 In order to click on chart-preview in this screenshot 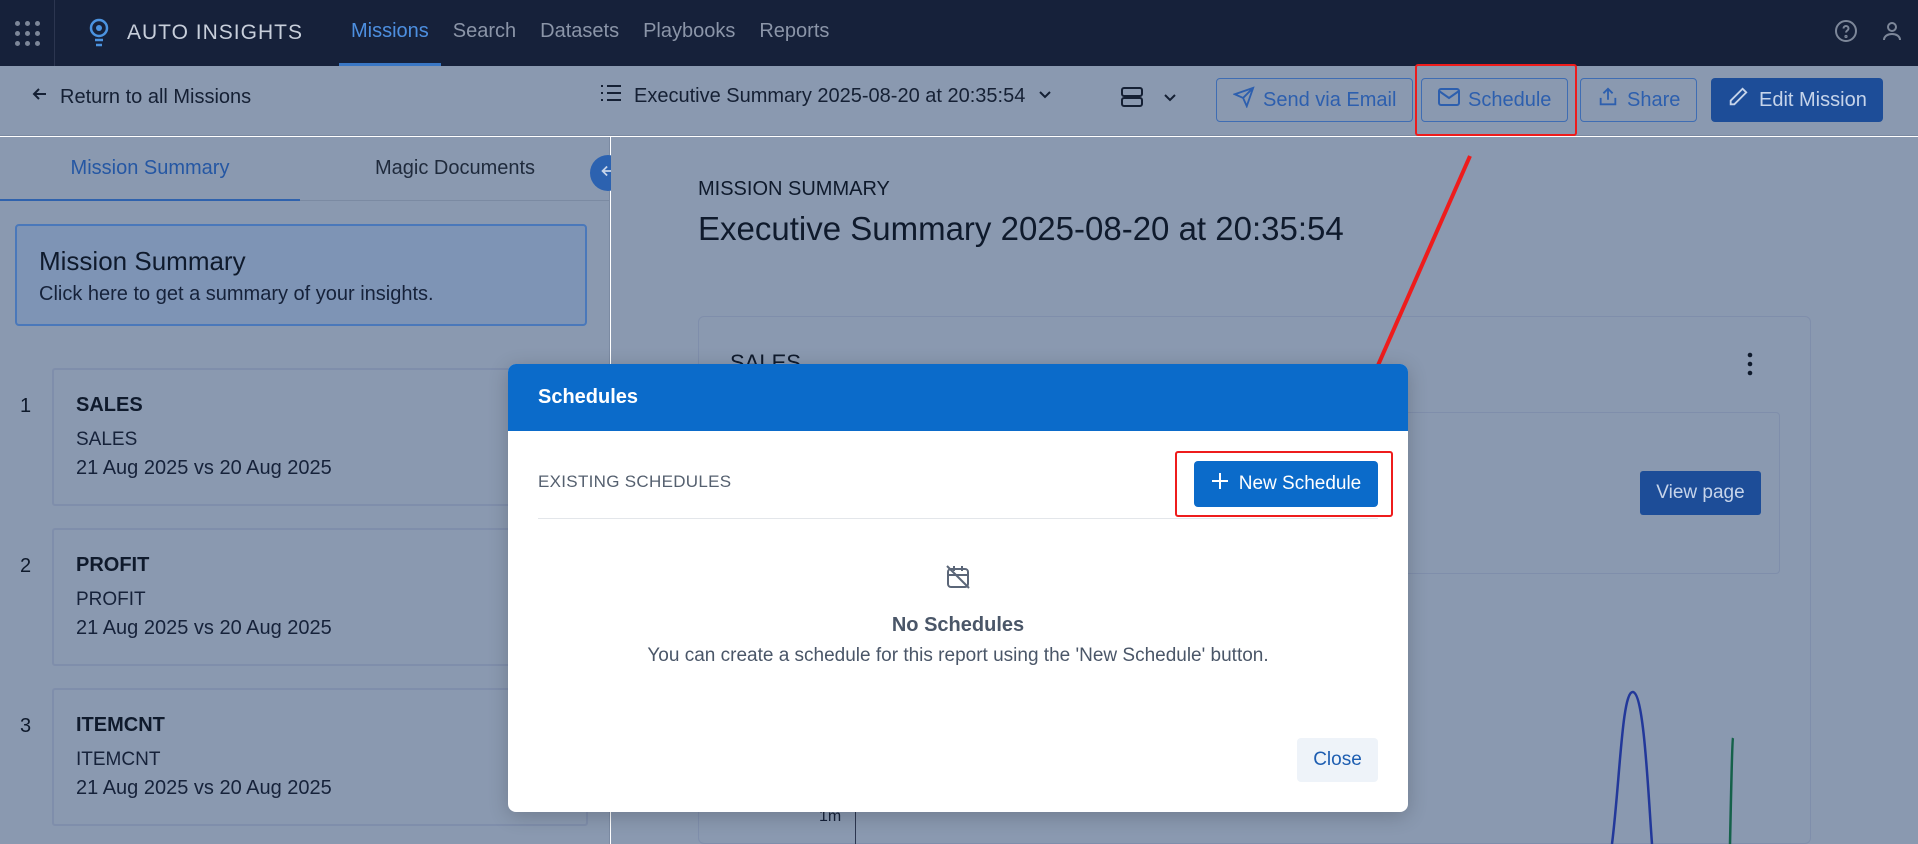, I will do `click(1672, 767)`.